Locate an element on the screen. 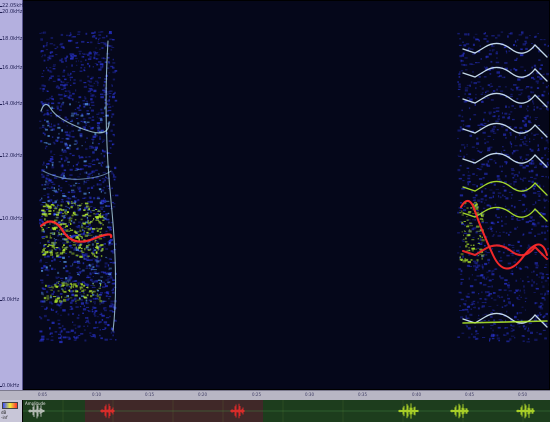 This screenshot has width=550, height=422. amplitude-track: Amplitude is located at coordinates (286, 411).